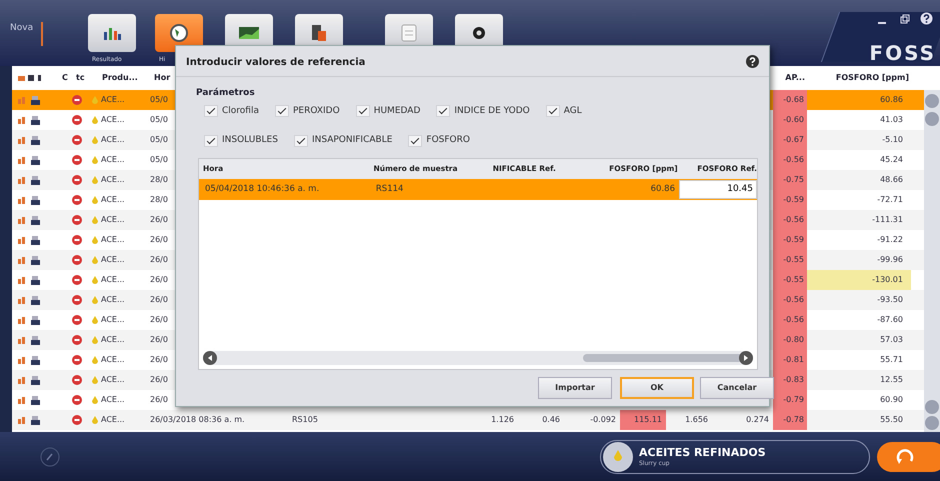 Image resolution: width=940 pixels, height=481 pixels. I want to click on table-cell: -0.67, so click(790, 140).